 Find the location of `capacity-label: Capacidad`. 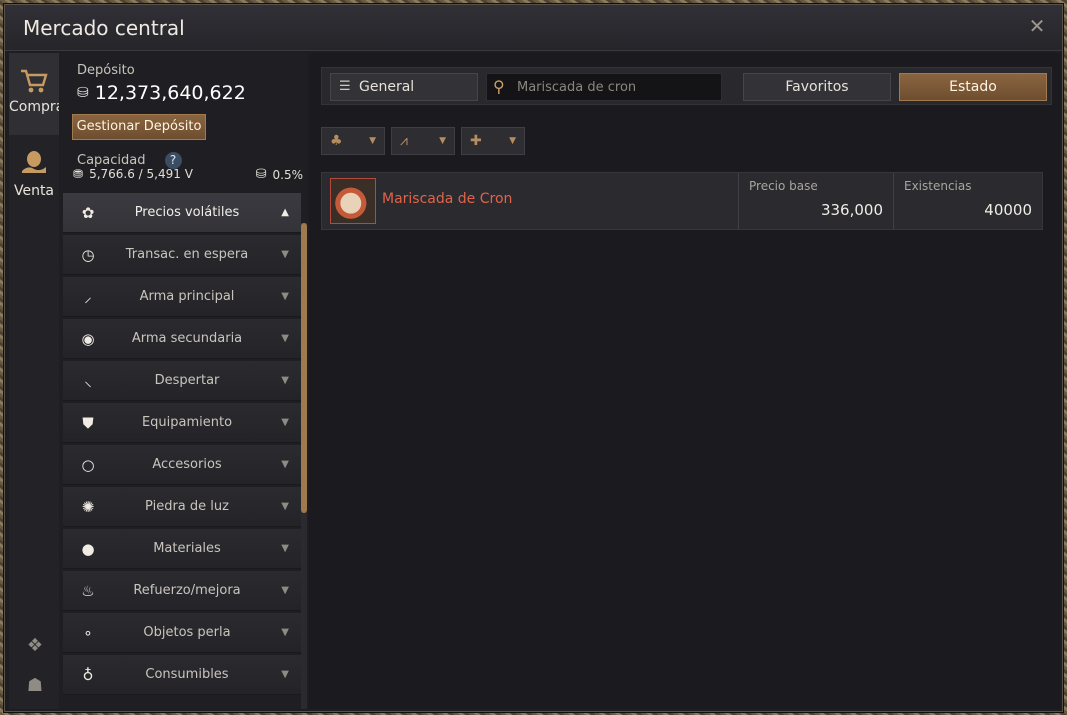

capacity-label: Capacidad is located at coordinates (111, 160).